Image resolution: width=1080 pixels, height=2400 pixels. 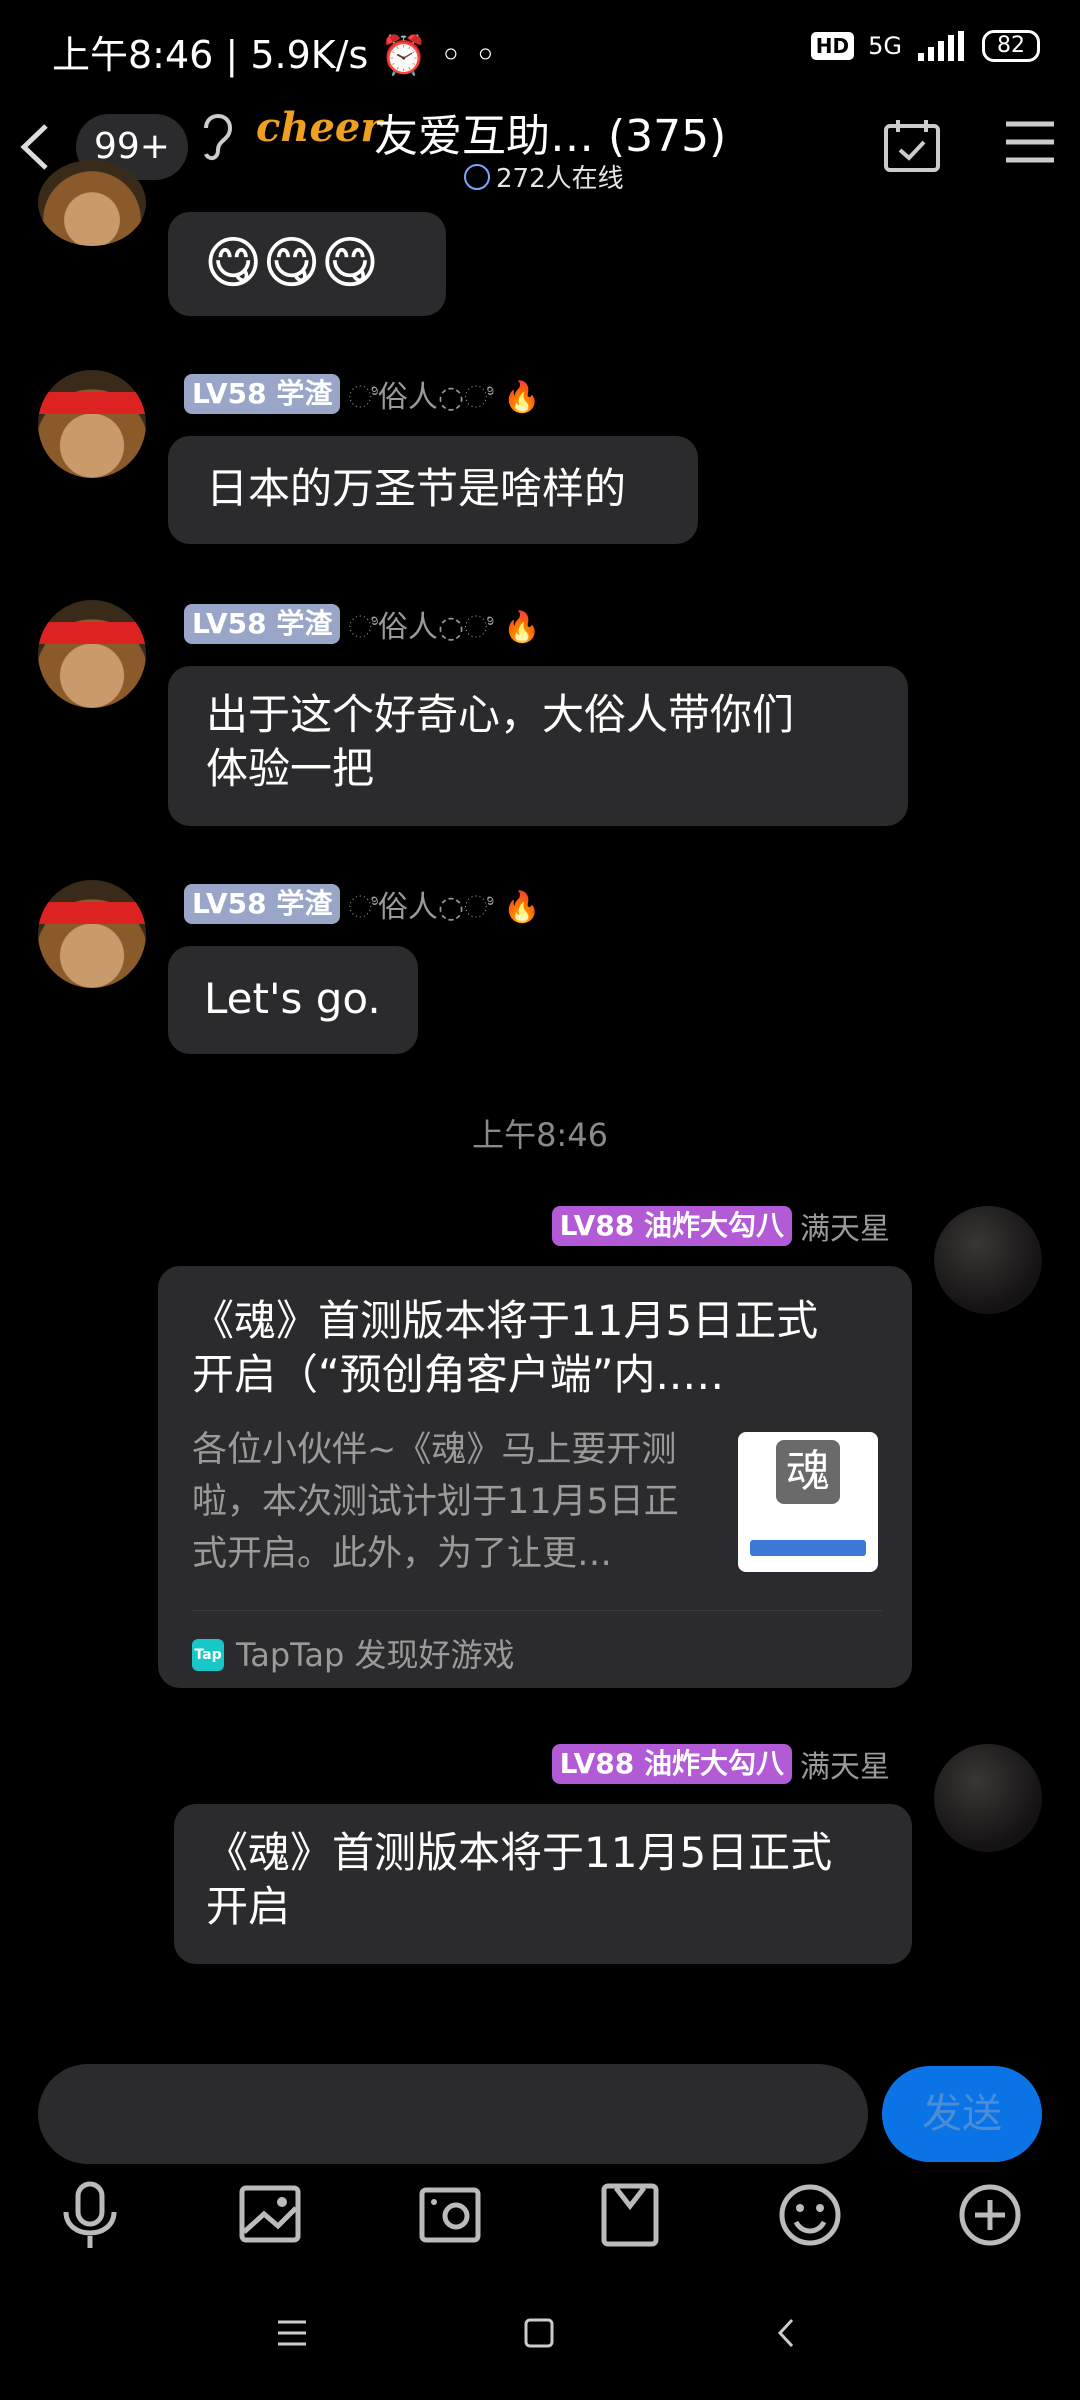 What do you see at coordinates (307, 264) in the screenshot?
I see `message-bubble: 😋😋😋` at bounding box center [307, 264].